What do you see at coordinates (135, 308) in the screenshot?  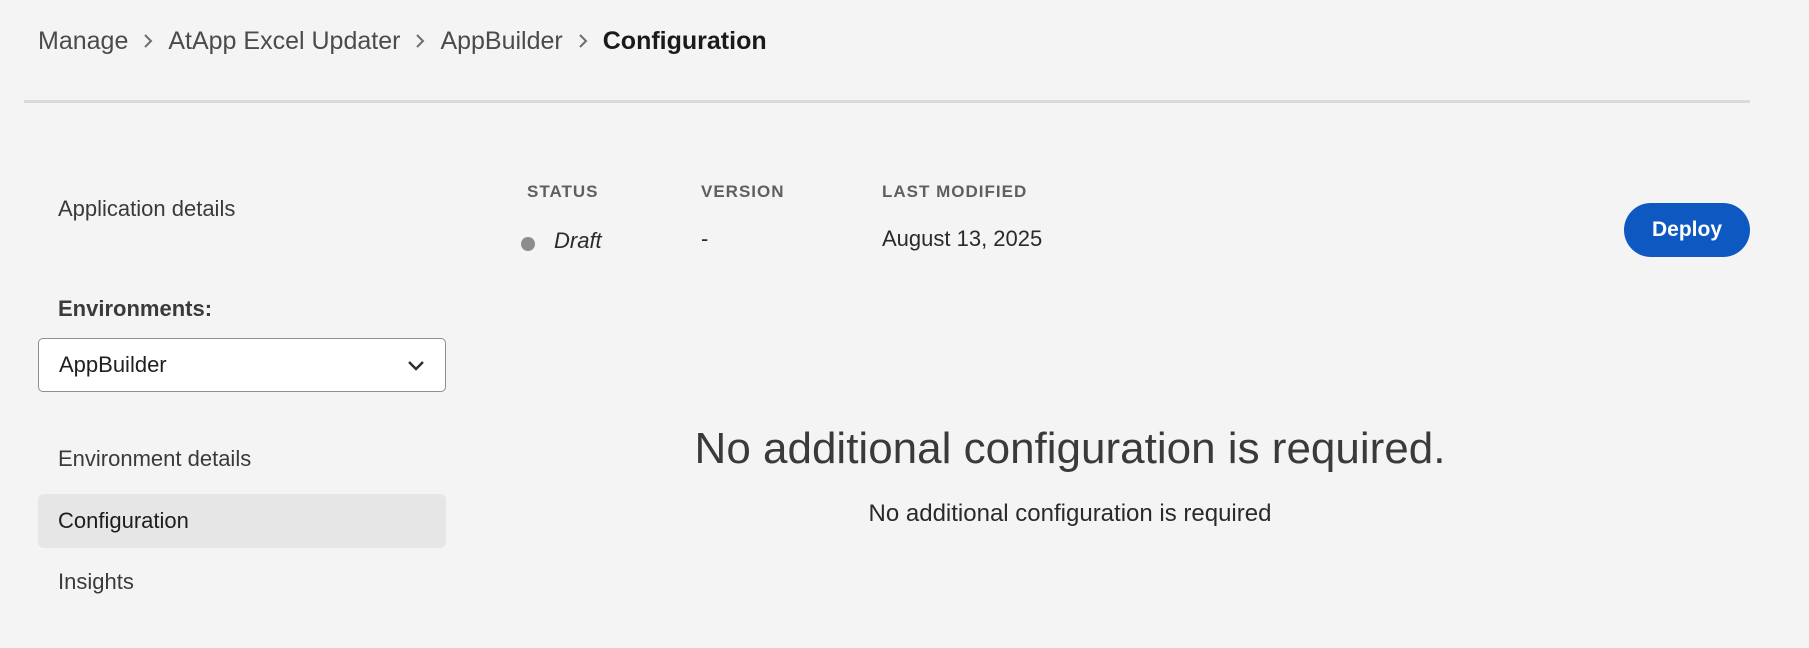 I see `environments-label: Environments:` at bounding box center [135, 308].